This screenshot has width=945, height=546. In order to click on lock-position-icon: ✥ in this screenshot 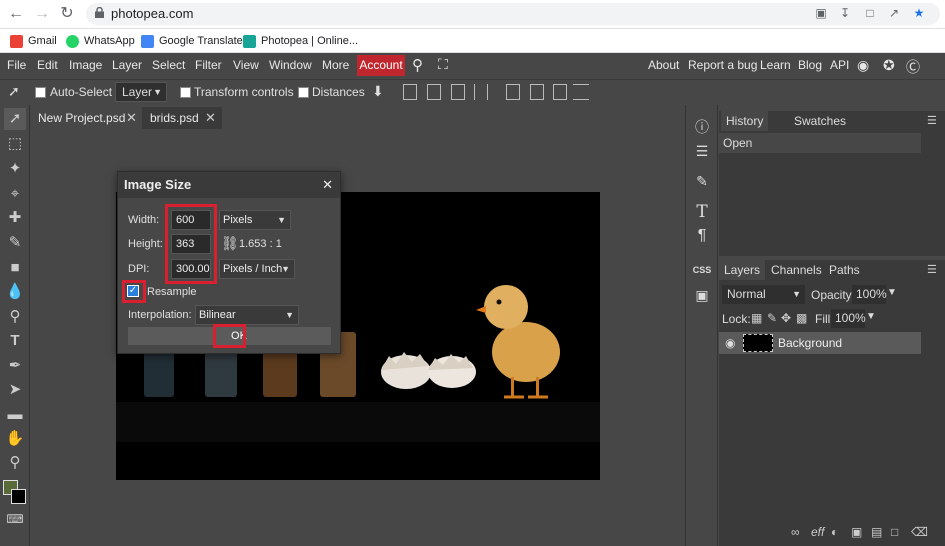, I will do `click(786, 318)`.